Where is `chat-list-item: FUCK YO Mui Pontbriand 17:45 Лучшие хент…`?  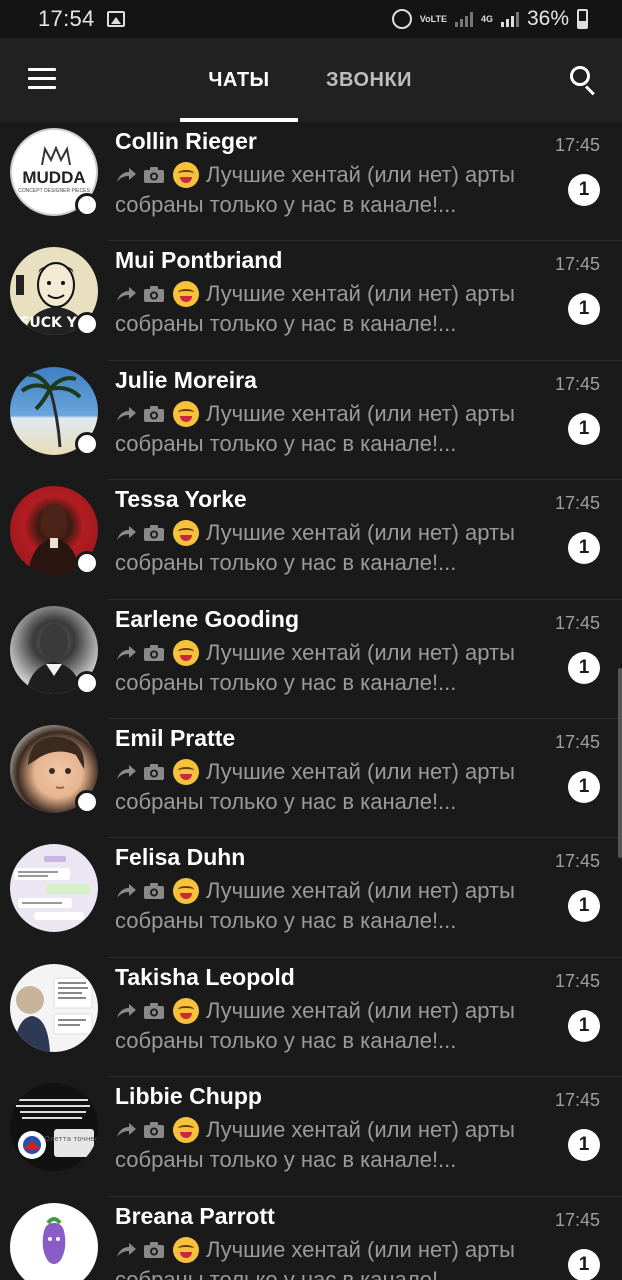
chat-list-item: FUCK YO Mui Pontbriand 17:45 Лучшие хент… is located at coordinates (311, 301).